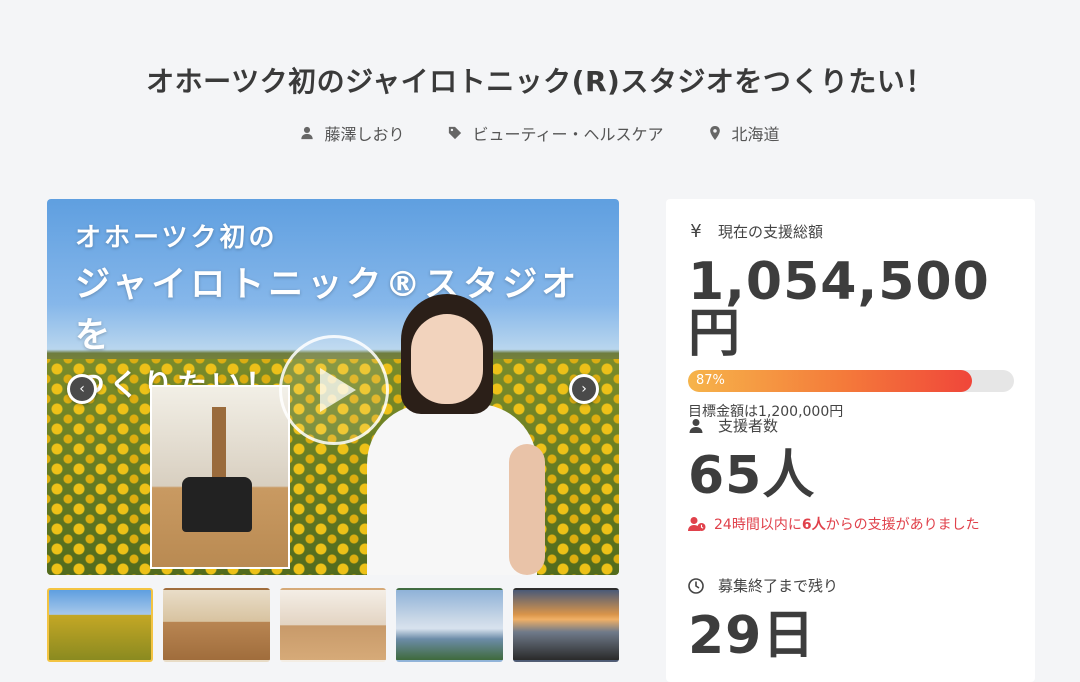  I want to click on funding-label-row: ¥ 現在の支援総額, so click(861, 231).